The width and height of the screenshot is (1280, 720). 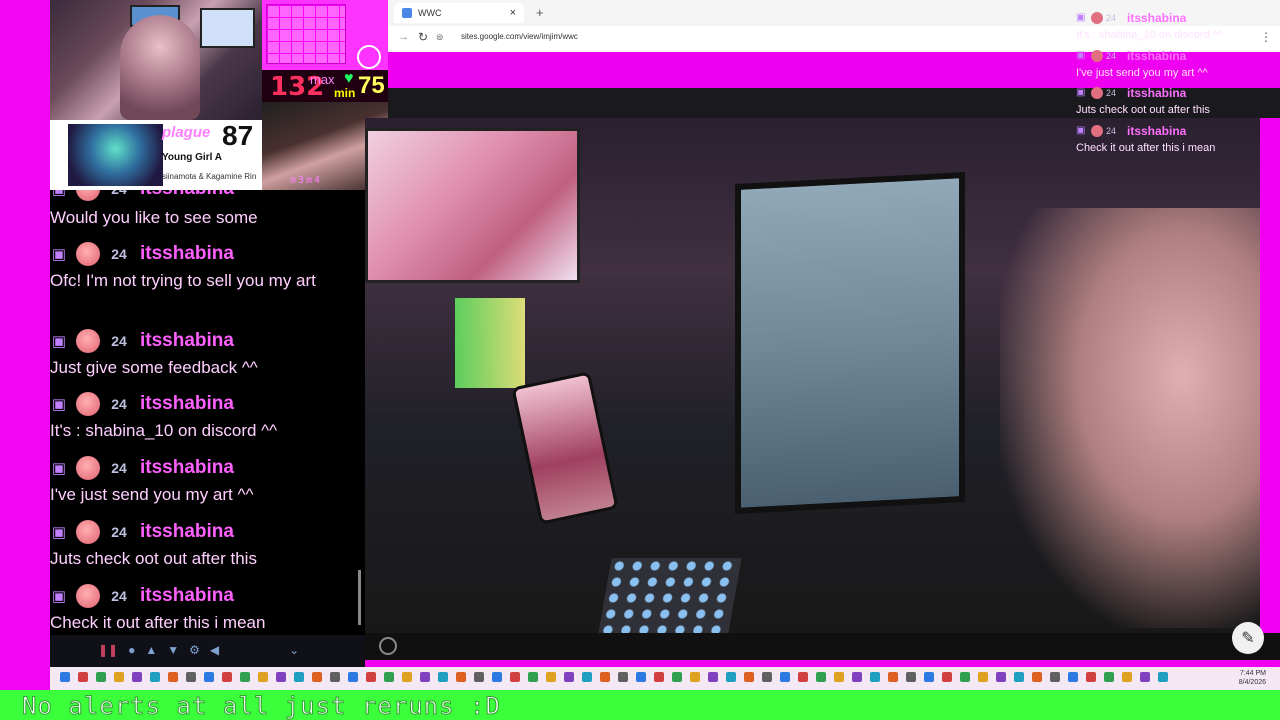 What do you see at coordinates (459, 13) in the screenshot?
I see `browser-tab: WWC ×` at bounding box center [459, 13].